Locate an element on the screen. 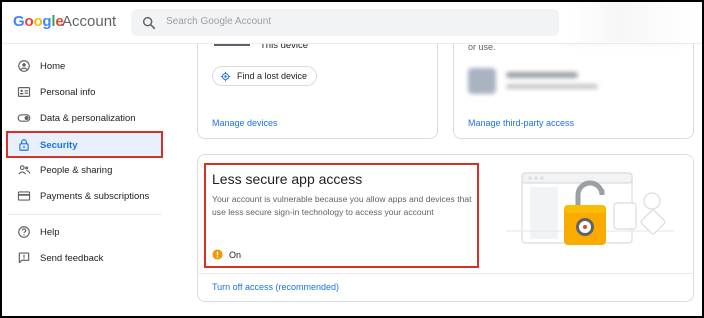  lsa-highlight-box is located at coordinates (341, 215).